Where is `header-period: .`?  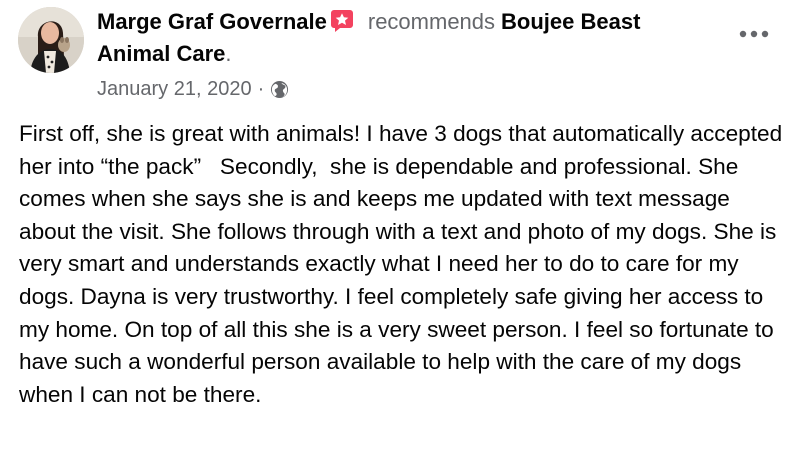 header-period: . is located at coordinates (228, 53).